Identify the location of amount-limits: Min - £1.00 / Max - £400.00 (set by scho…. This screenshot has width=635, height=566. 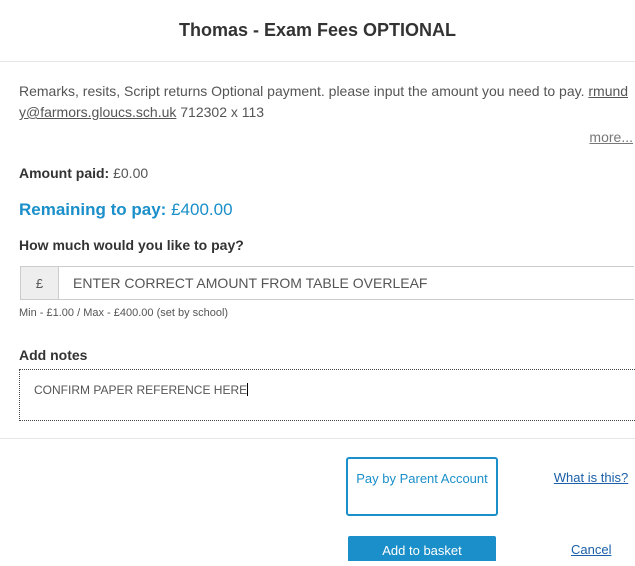
(124, 313).